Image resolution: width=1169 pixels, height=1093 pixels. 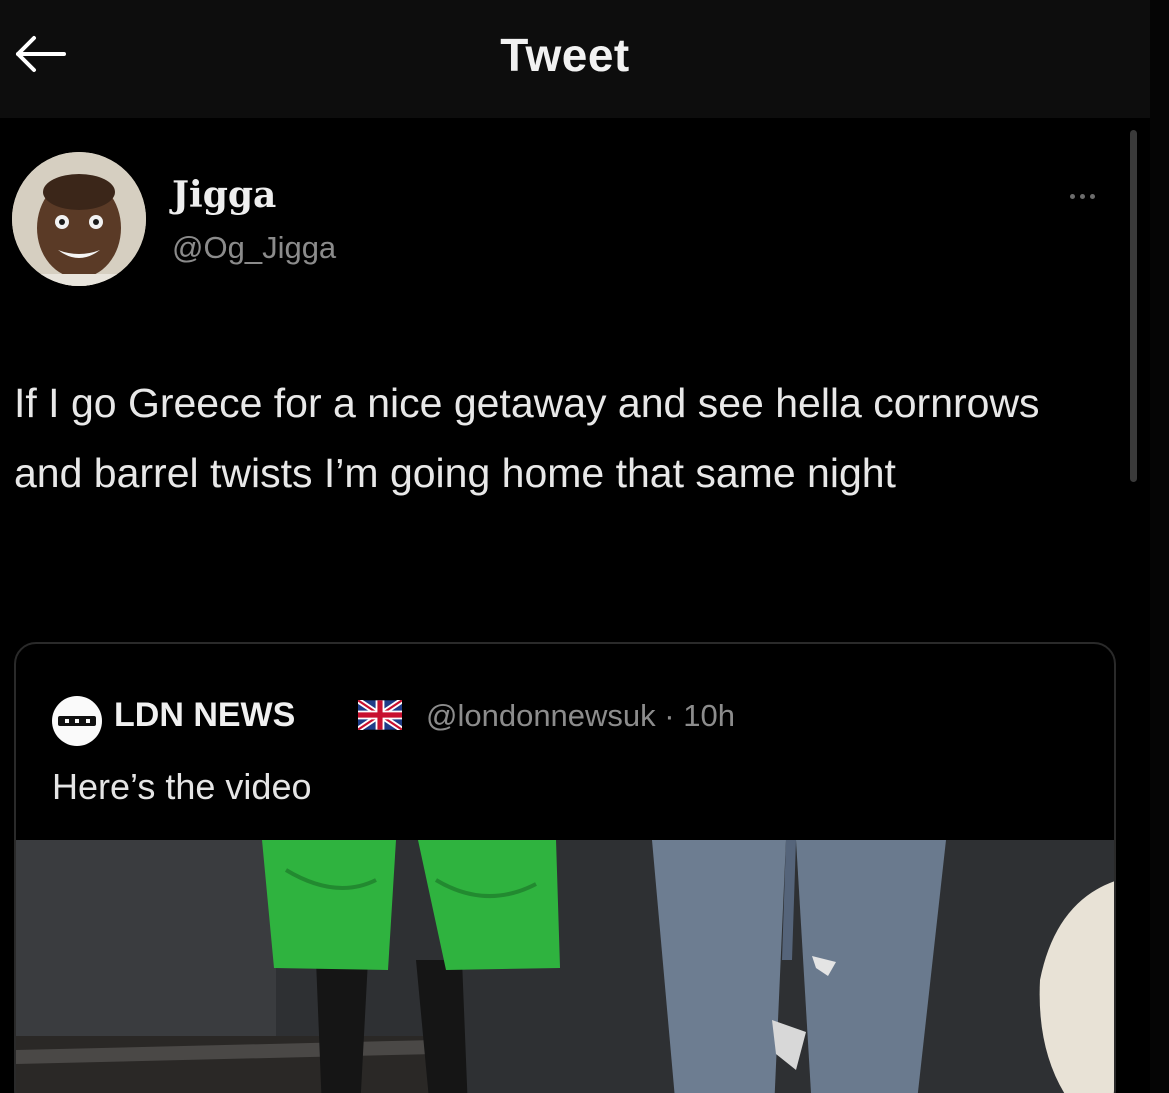 What do you see at coordinates (380, 715) in the screenshot?
I see `uk-flag-icon` at bounding box center [380, 715].